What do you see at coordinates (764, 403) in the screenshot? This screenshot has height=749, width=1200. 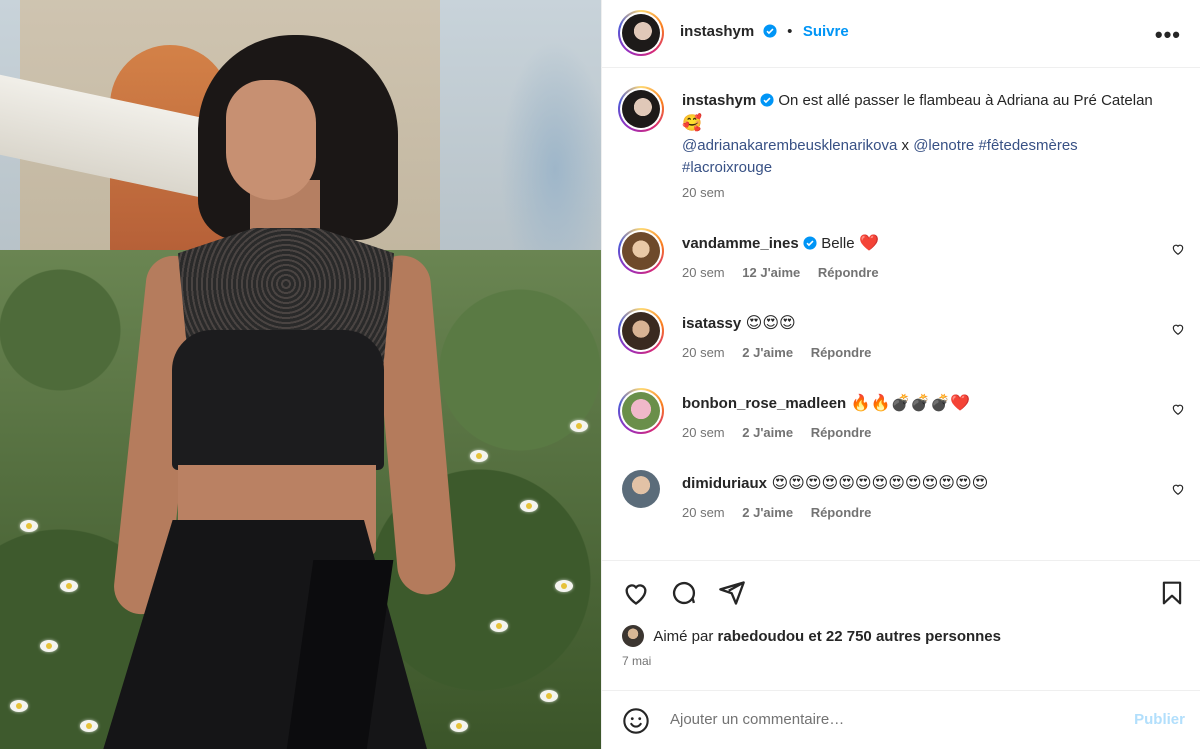 I see `comment-username: bonbon_rose_madleen` at bounding box center [764, 403].